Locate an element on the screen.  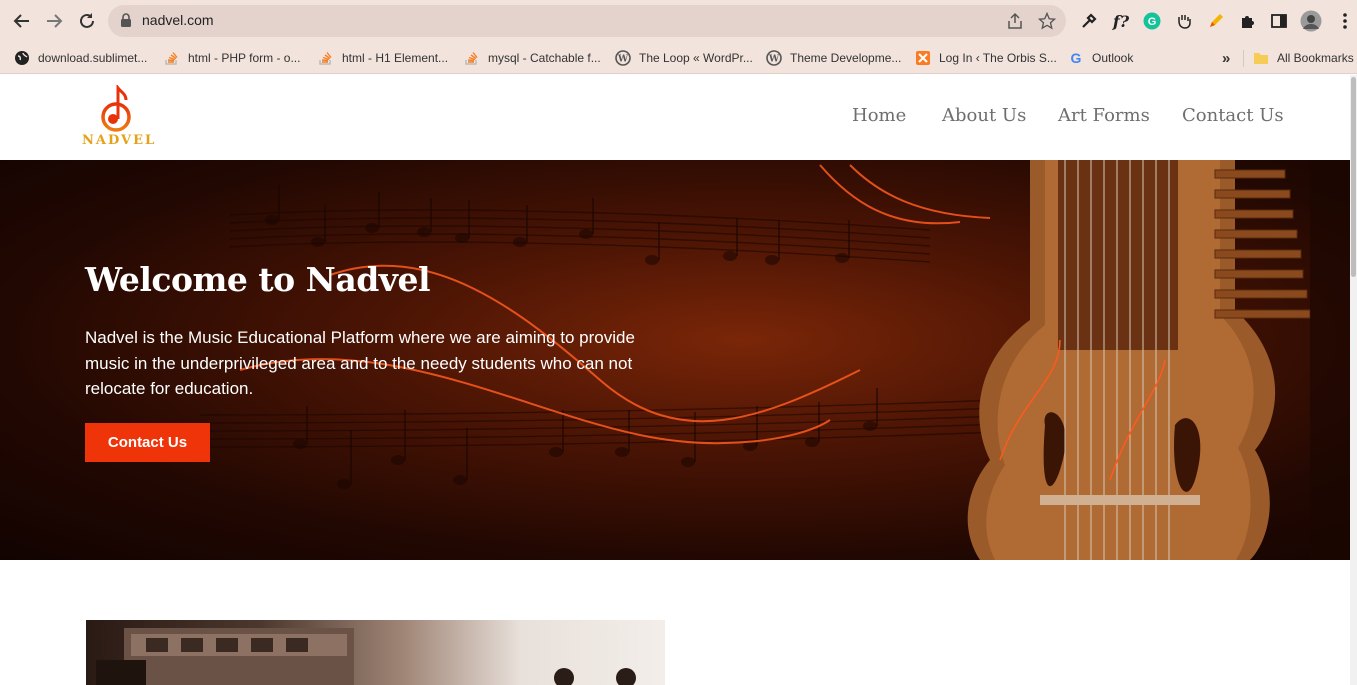
reload-button is located at coordinates (87, 21).